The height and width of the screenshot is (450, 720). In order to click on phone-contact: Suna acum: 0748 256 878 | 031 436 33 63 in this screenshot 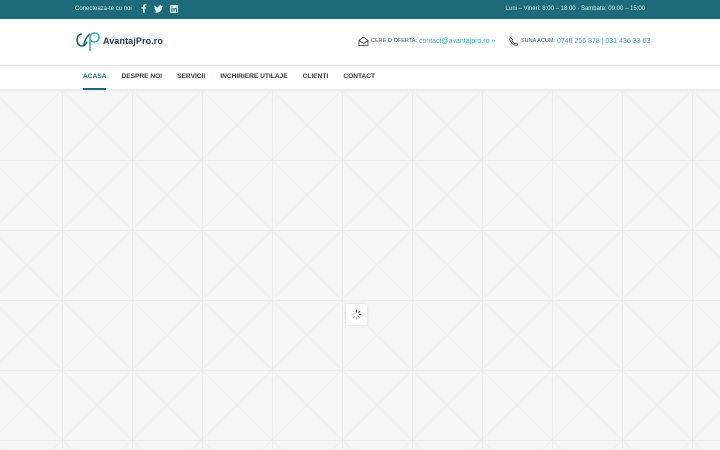, I will do `click(579, 41)`.